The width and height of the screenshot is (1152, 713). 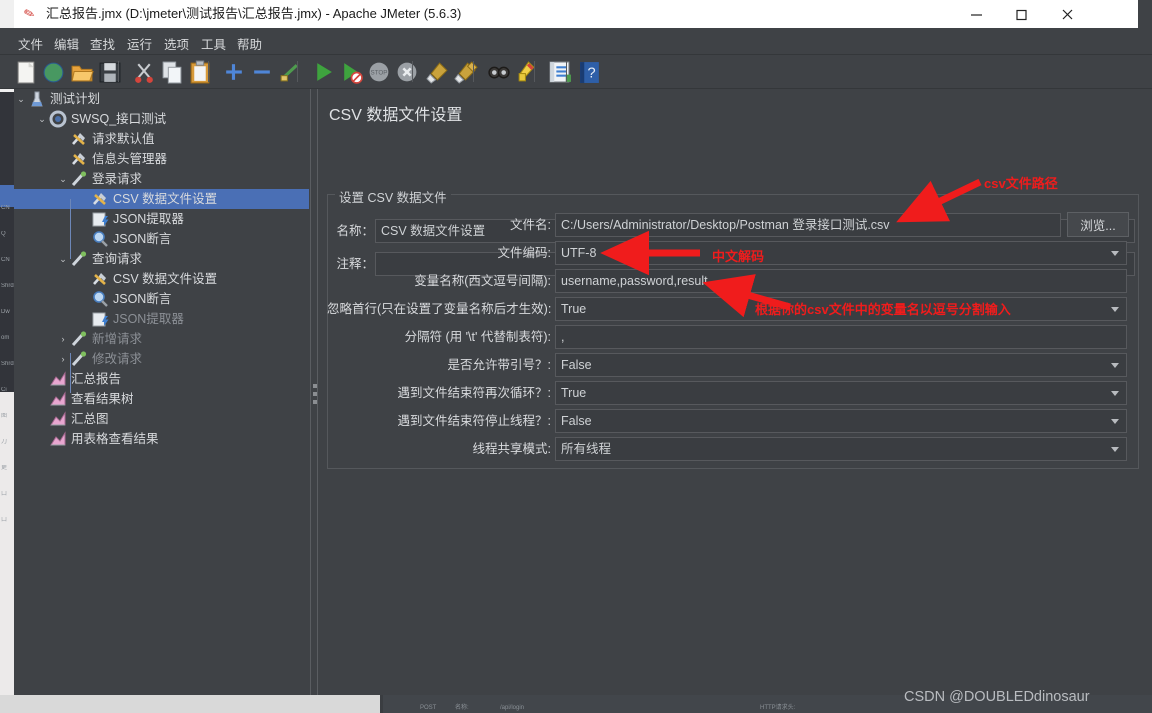 I want to click on svg-text: STOP, so click(x=379, y=73).